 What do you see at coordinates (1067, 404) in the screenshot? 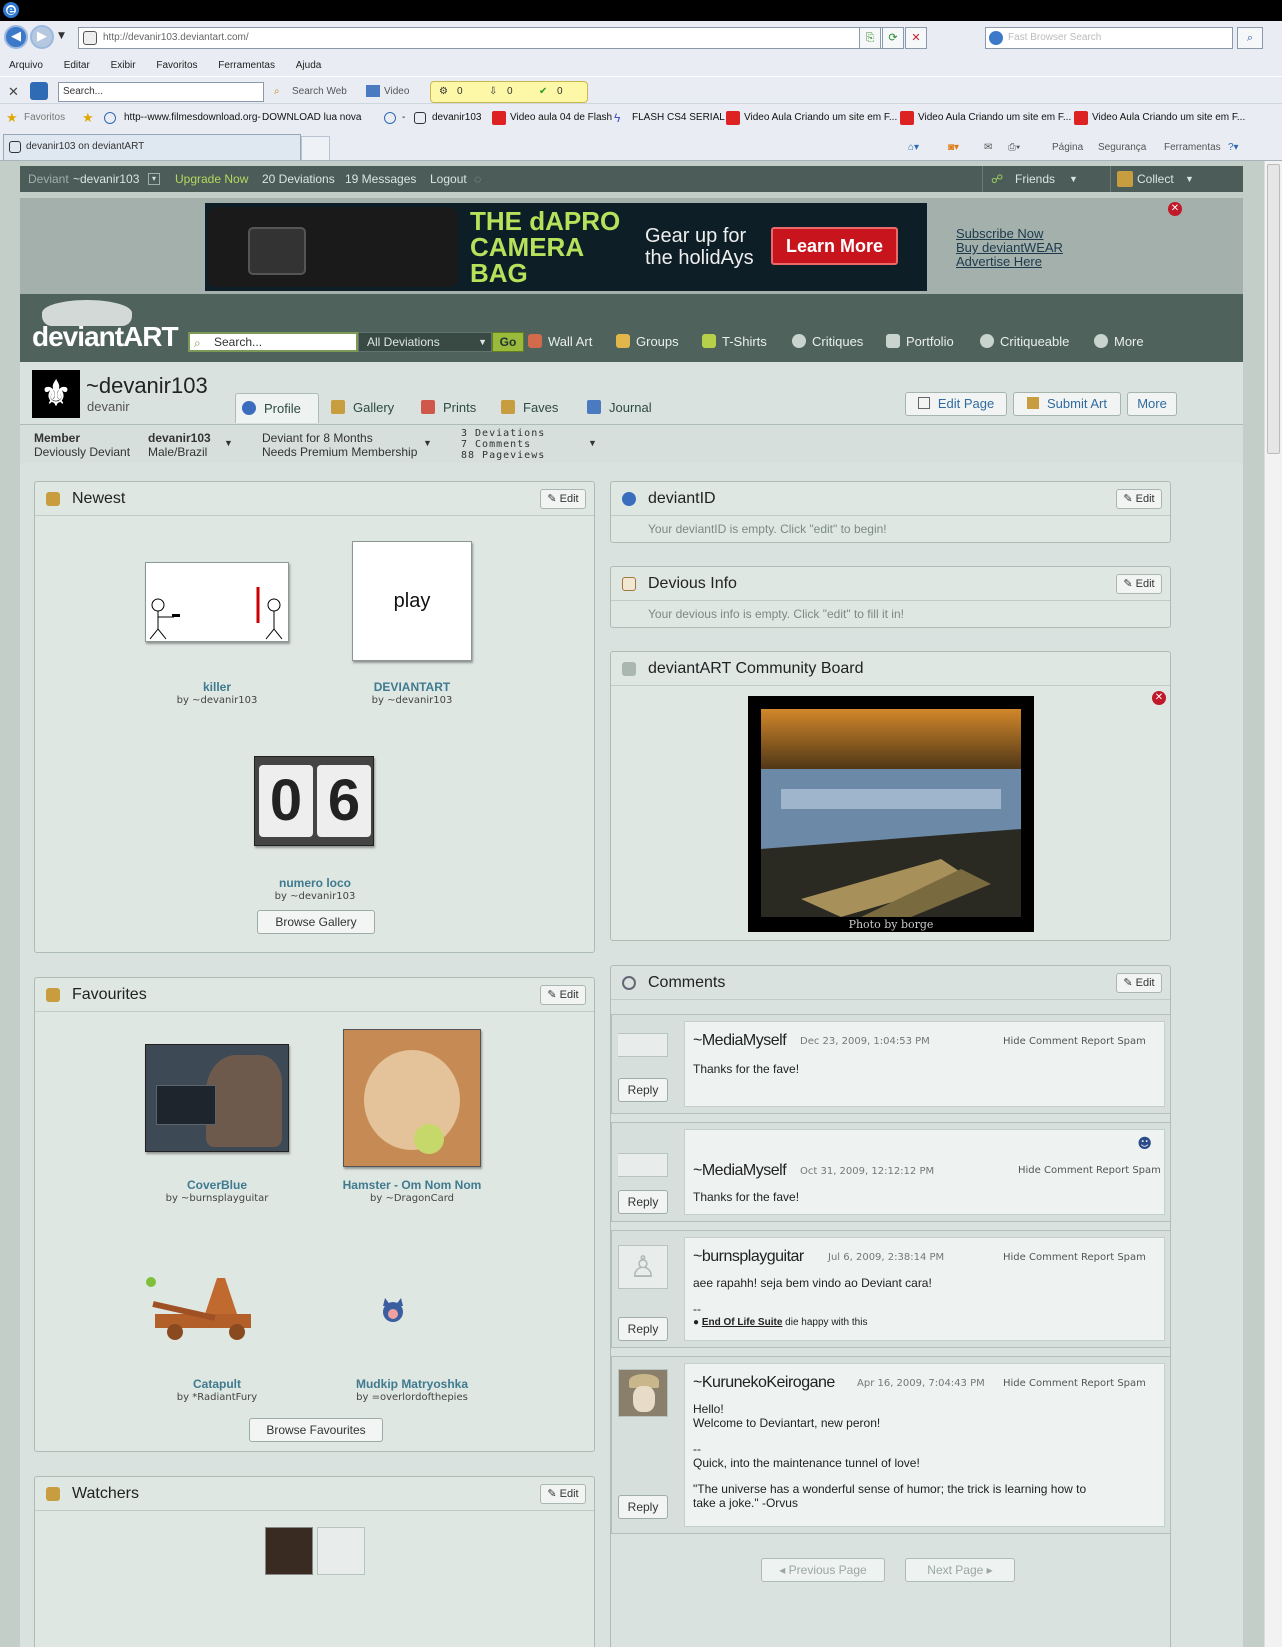
I see `submit-art-button: Submit Art` at bounding box center [1067, 404].